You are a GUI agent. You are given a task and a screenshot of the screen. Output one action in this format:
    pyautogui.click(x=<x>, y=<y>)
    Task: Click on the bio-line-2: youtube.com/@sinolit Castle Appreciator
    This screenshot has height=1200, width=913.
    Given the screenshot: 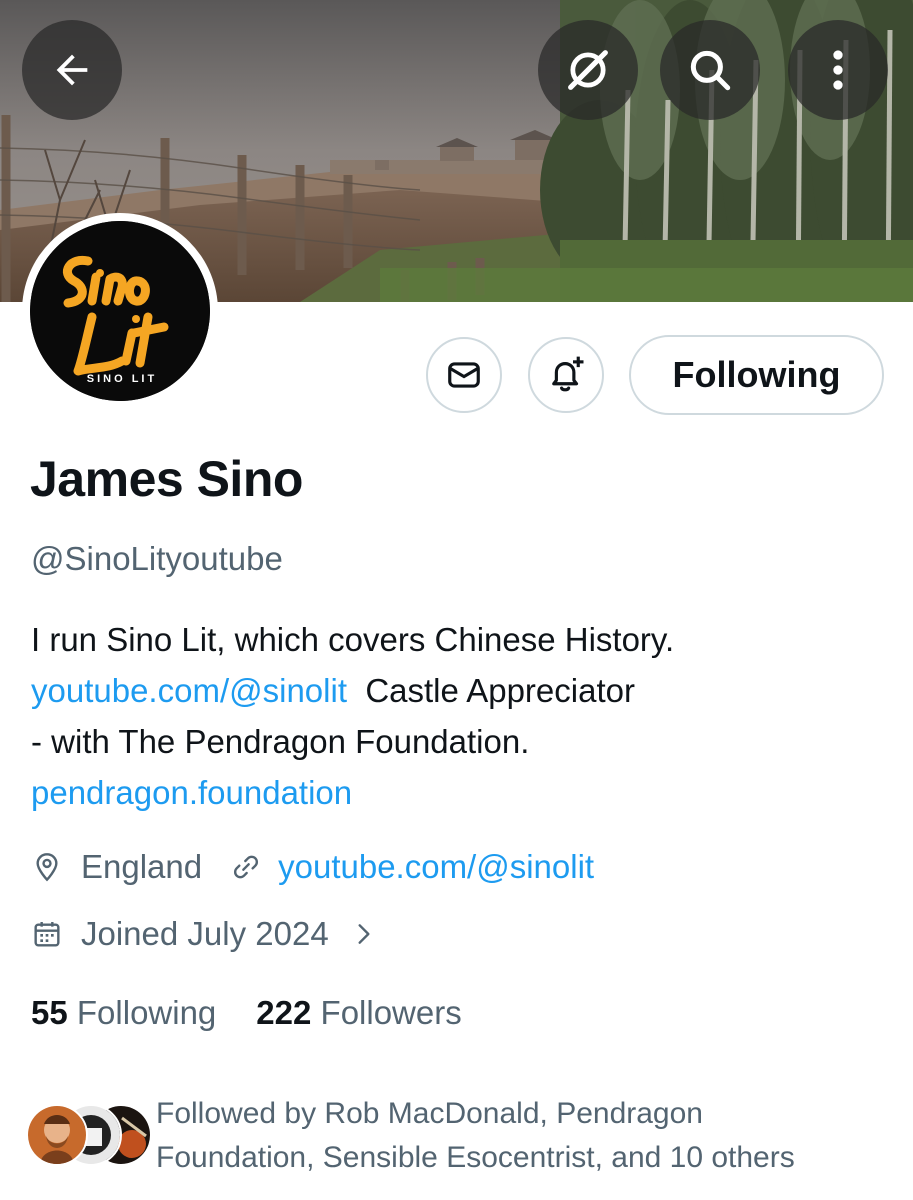 What is the action you would take?
    pyautogui.click(x=461, y=690)
    